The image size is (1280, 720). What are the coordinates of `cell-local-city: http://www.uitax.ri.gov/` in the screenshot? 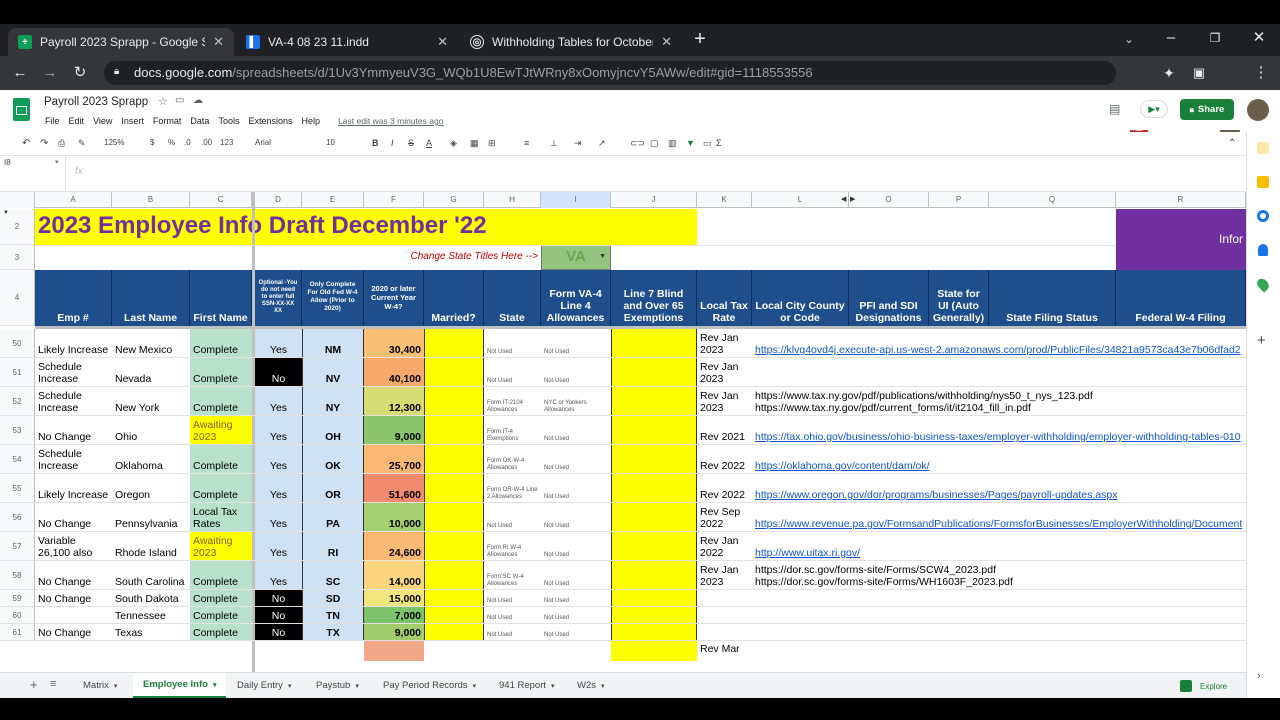 It's located at (999, 546).